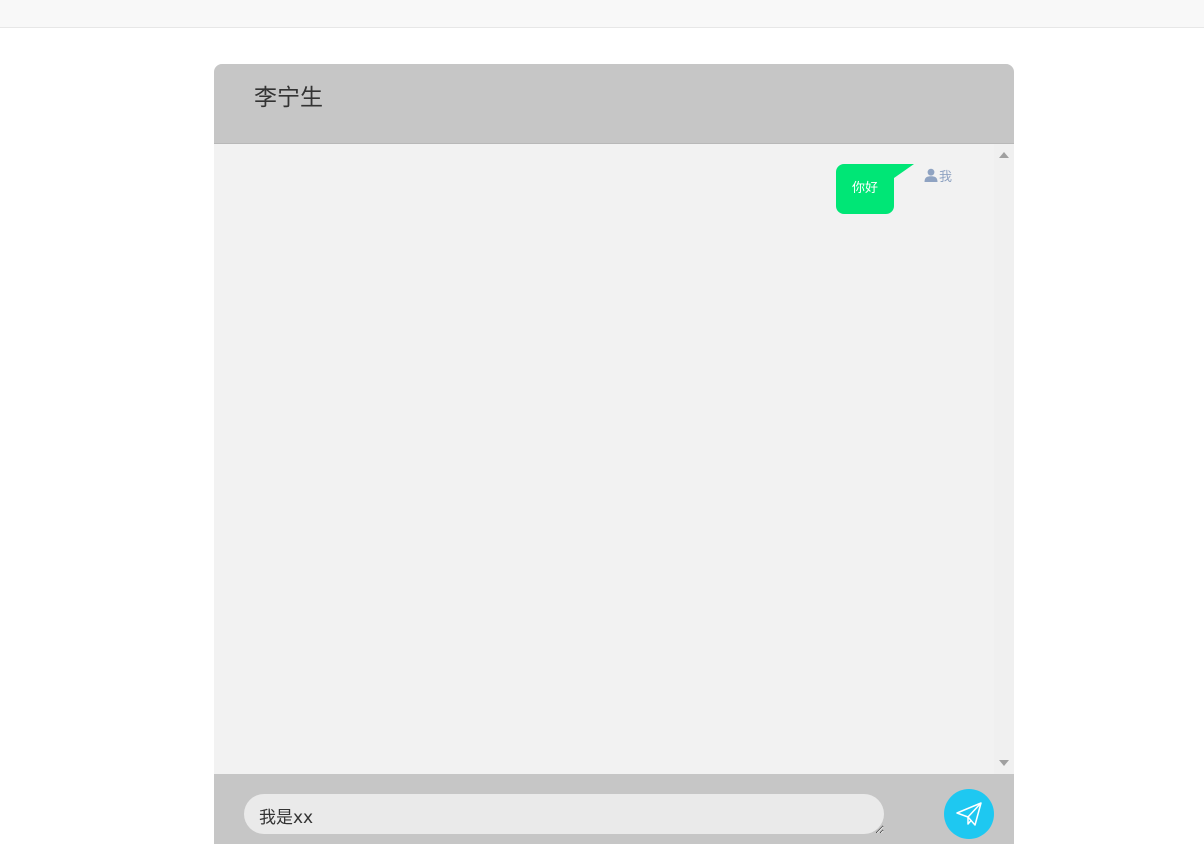 The width and height of the screenshot is (1204, 844). Describe the element at coordinates (614, 104) in the screenshot. I see `chat-header: 李宁生` at that location.